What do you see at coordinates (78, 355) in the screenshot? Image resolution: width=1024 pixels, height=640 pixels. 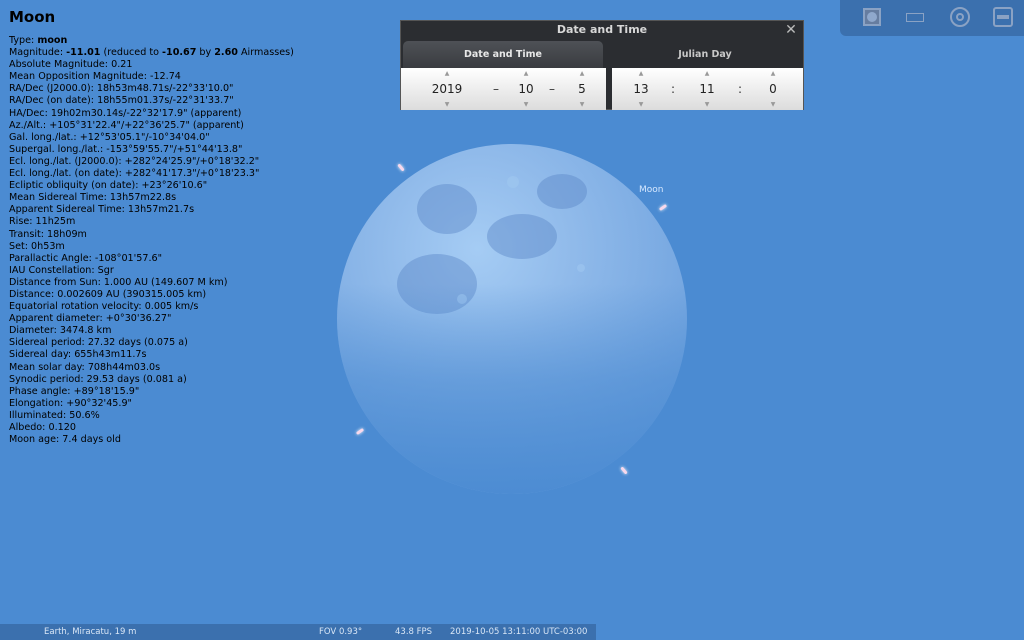 I see `info-segment: Sidereal day: 655h43m11.7s` at bounding box center [78, 355].